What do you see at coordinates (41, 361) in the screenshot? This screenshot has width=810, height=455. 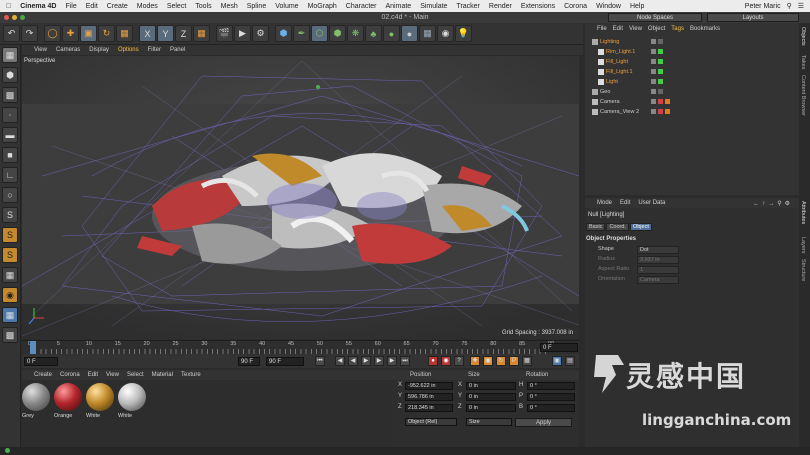 I see `start-frame-field: 0 F` at bounding box center [41, 361].